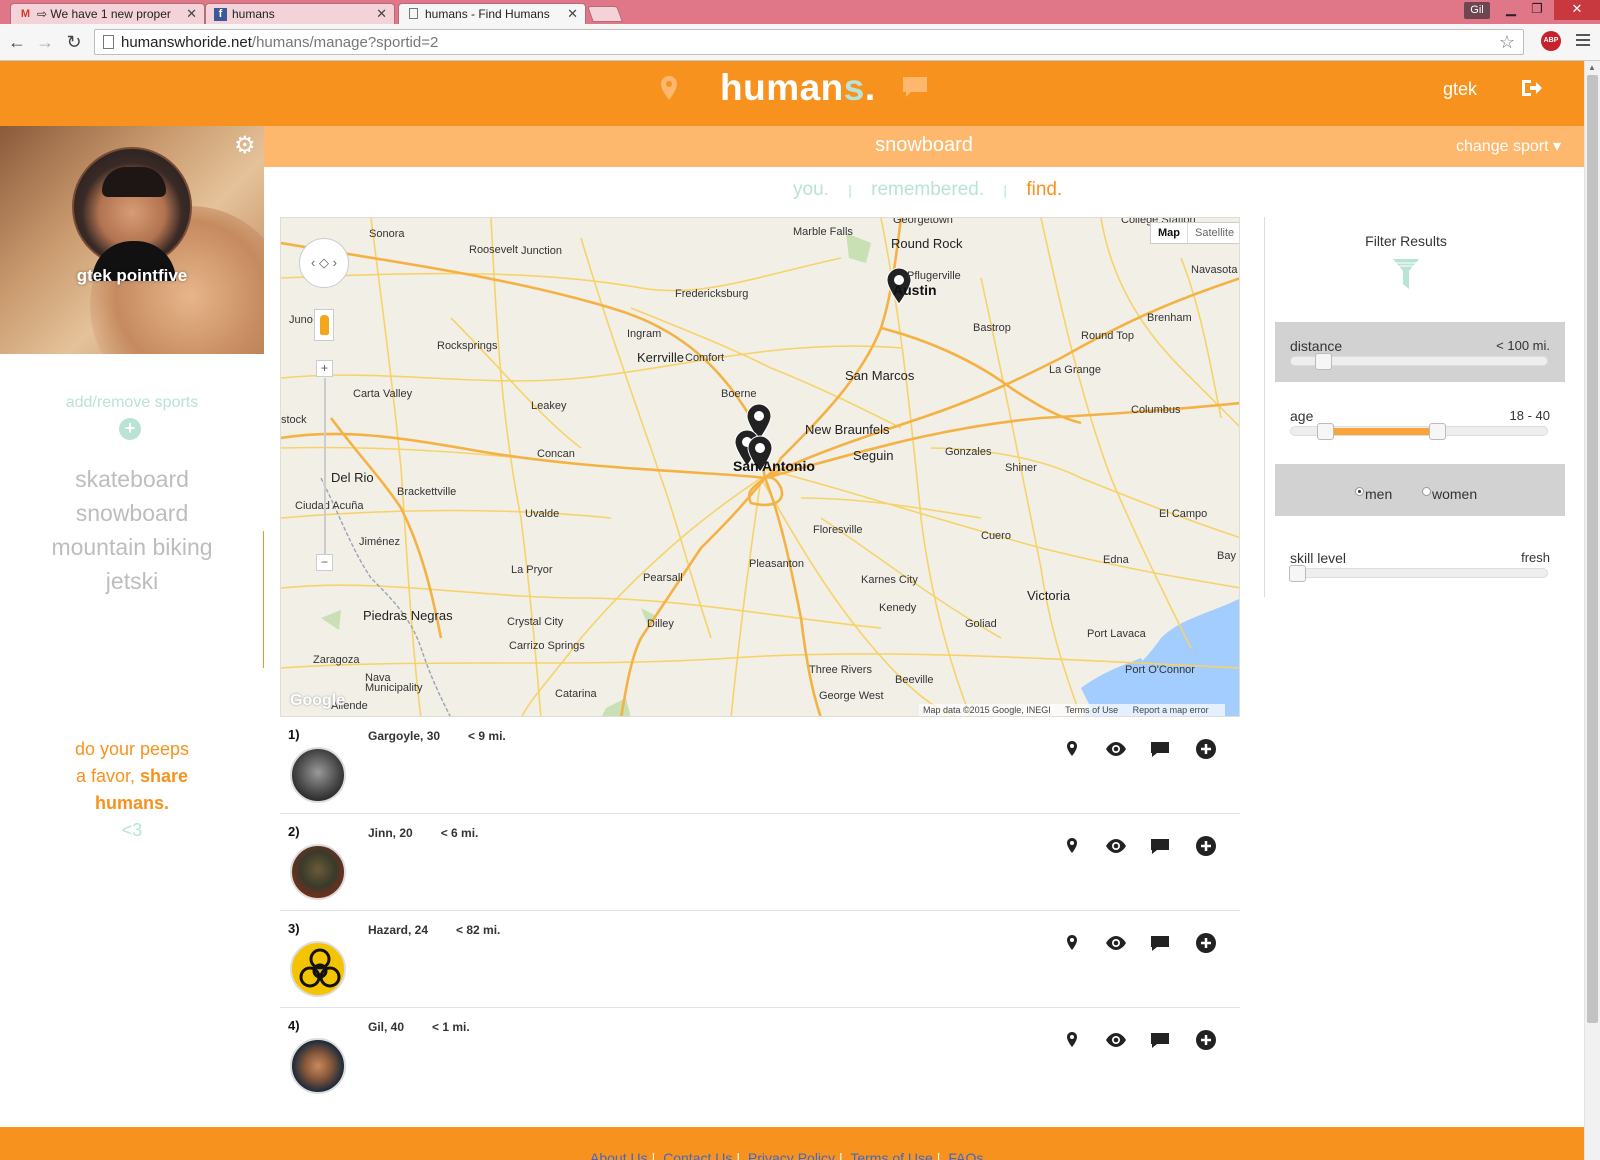  What do you see at coordinates (398, 930) in the screenshot?
I see `result-name: Hazard, 24` at bounding box center [398, 930].